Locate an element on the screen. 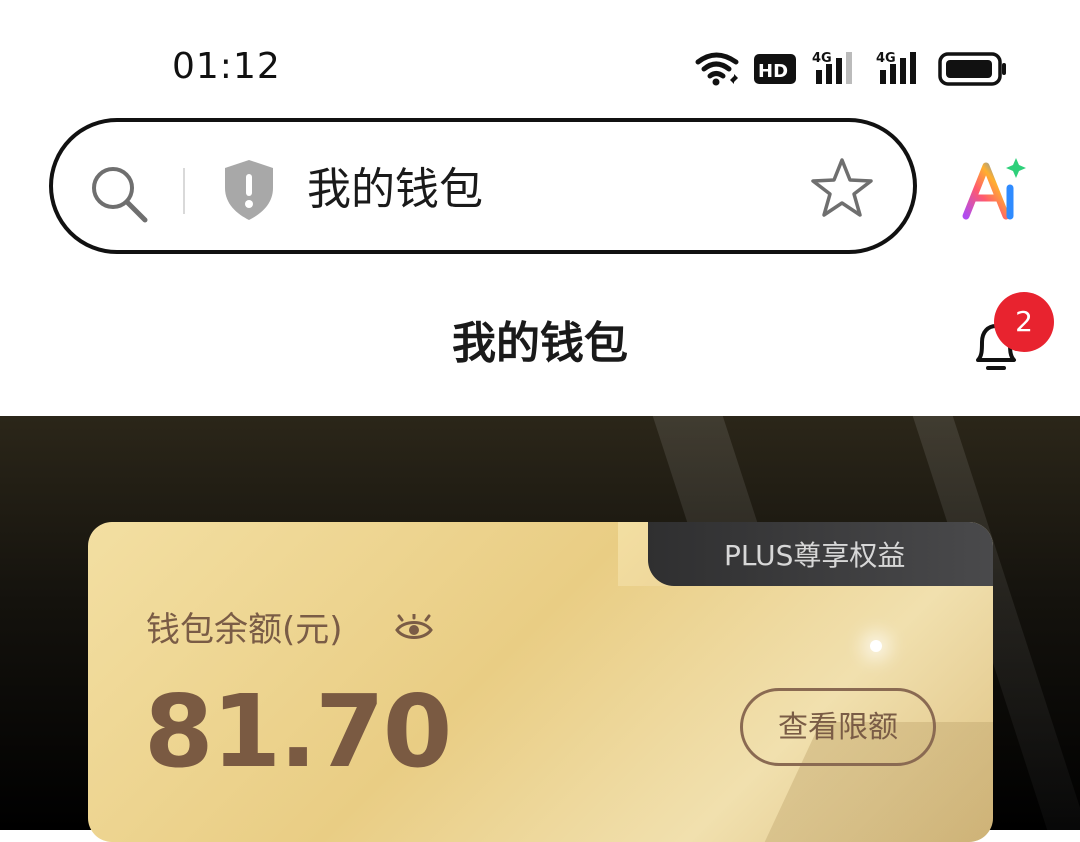  eye-icon is located at coordinates (414, 629).